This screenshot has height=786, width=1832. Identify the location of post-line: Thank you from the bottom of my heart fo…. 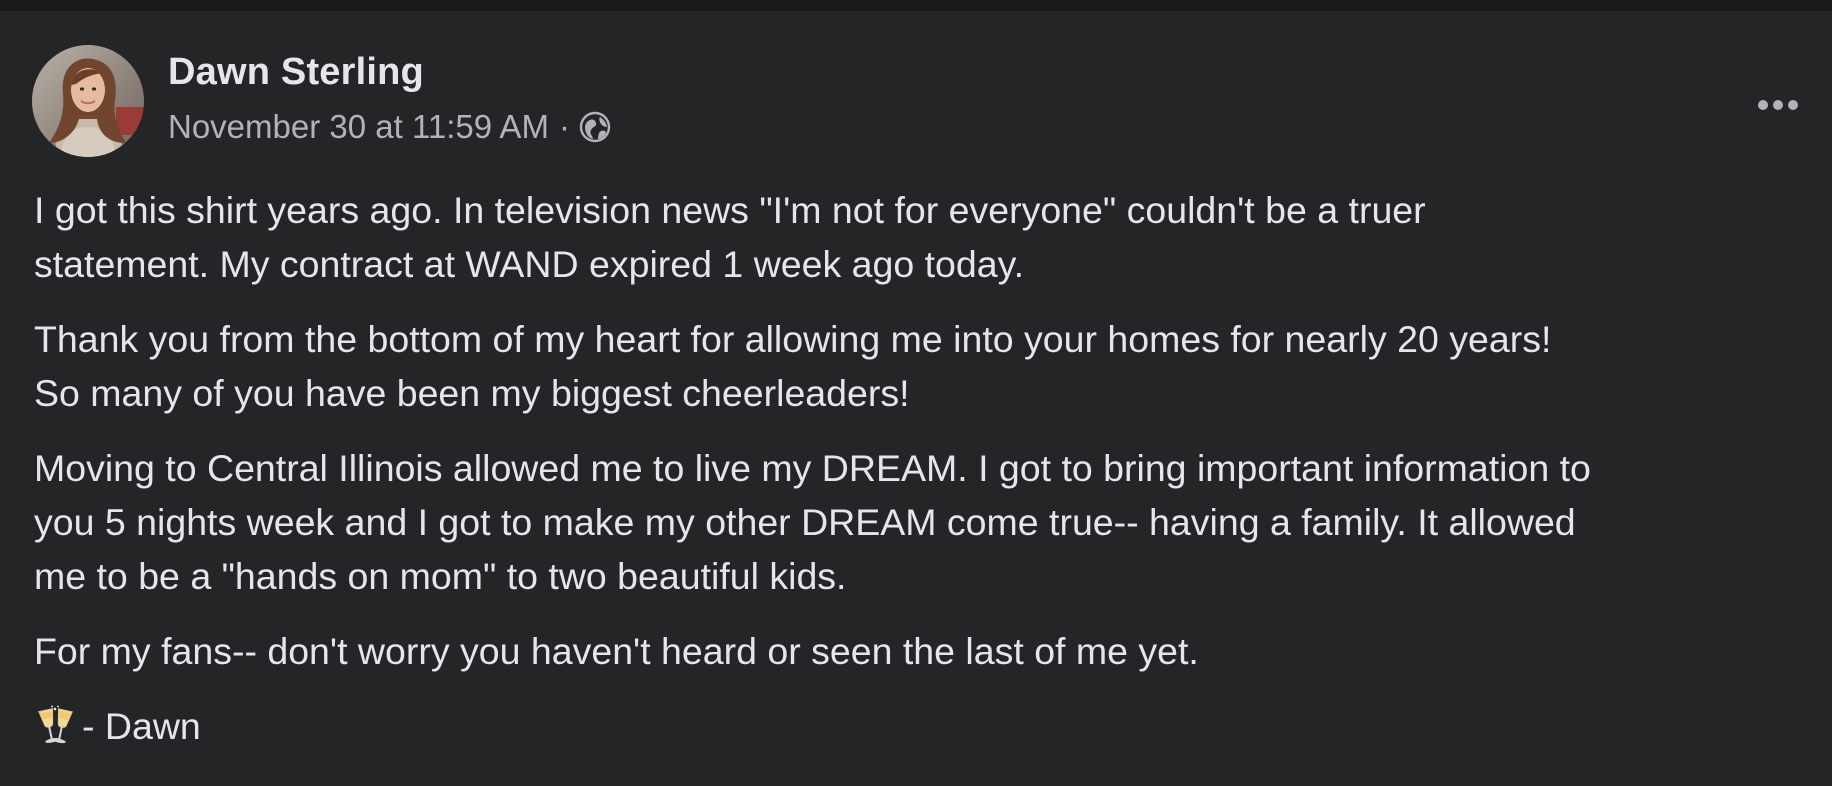
(793, 339).